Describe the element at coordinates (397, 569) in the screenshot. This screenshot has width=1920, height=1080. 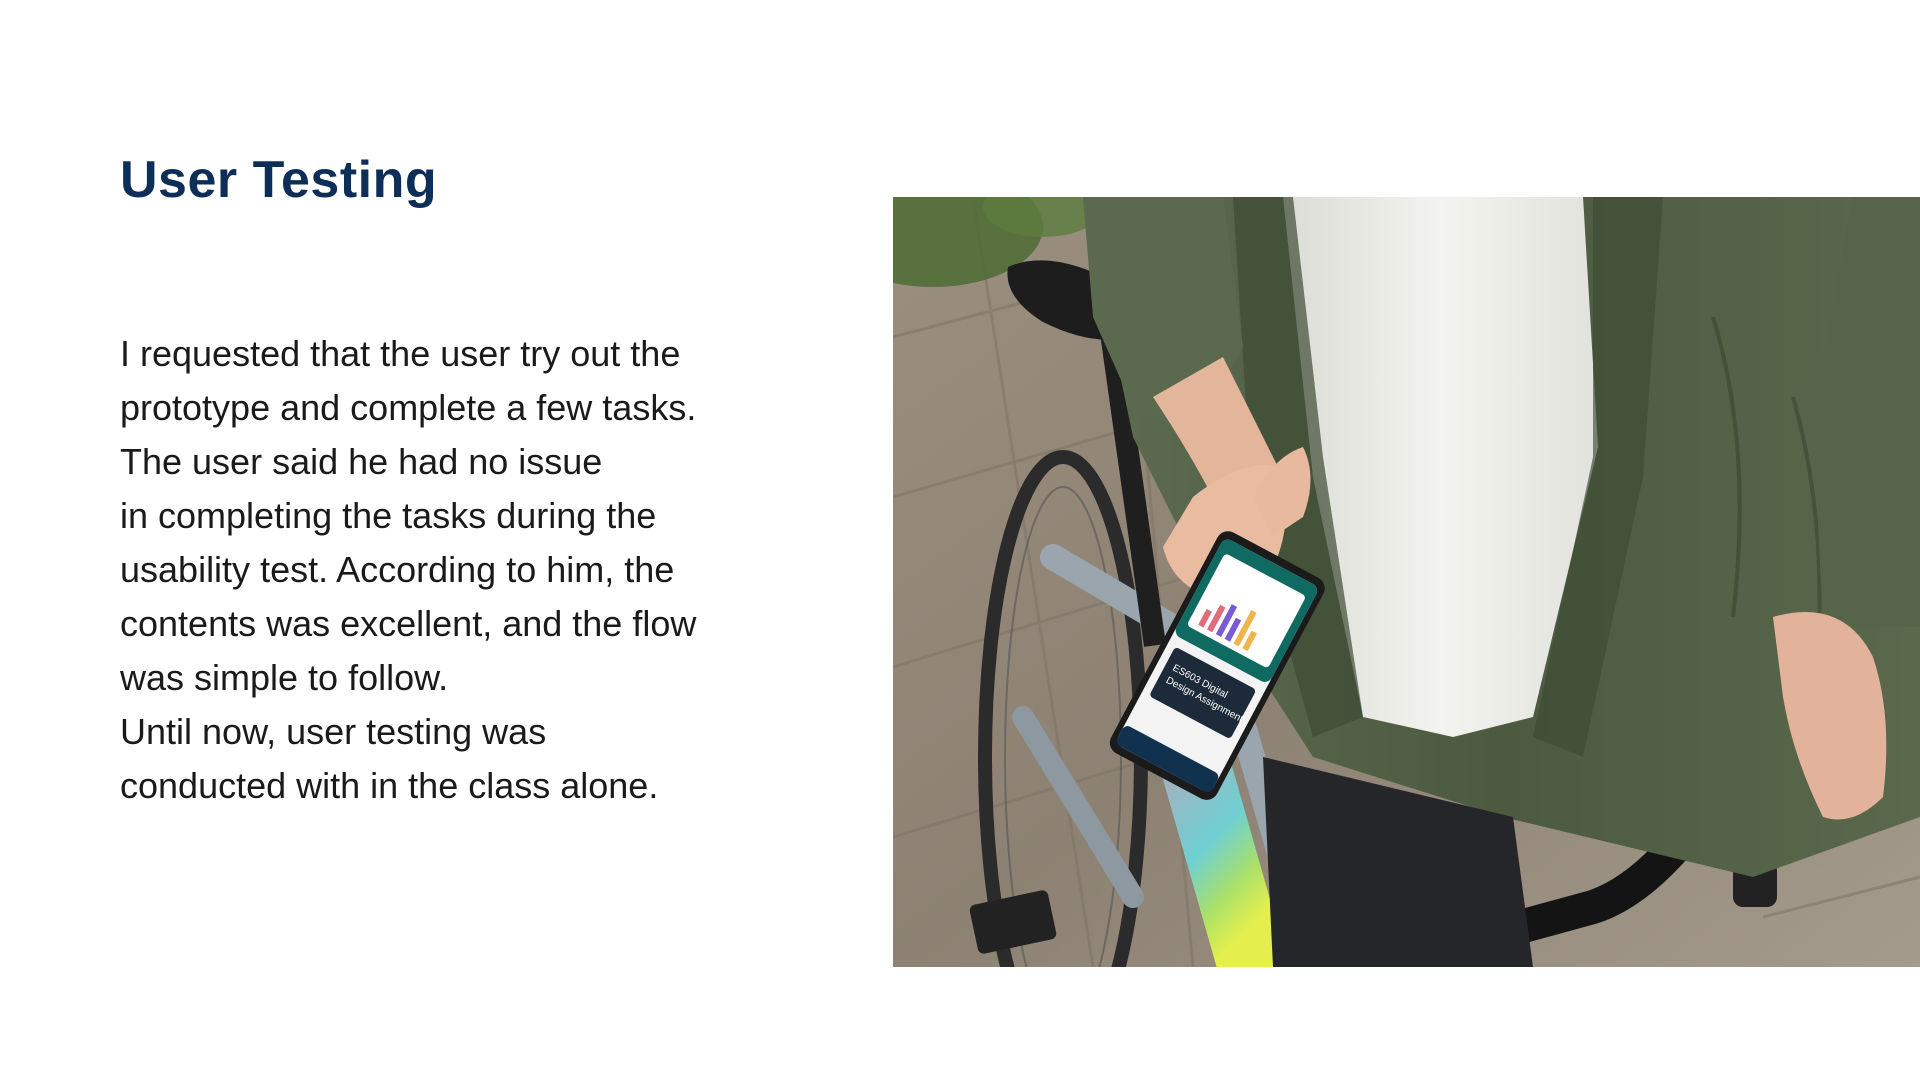
I see `body-line: usability test. According to him, the` at that location.